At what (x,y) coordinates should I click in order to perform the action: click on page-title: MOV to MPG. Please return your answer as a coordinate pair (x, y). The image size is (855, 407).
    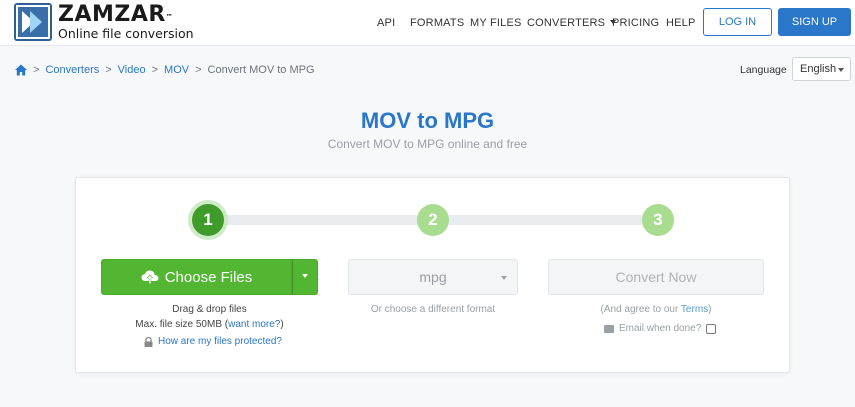
    Looking at the image, I should click on (427, 120).